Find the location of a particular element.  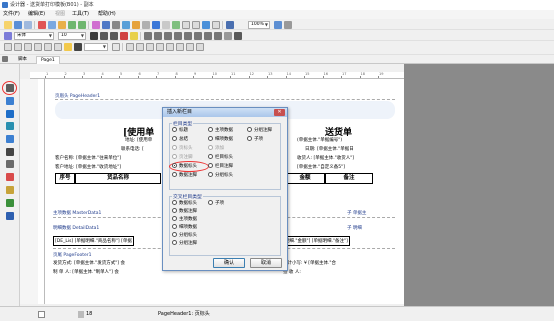

undo-icon is located at coordinates (72, 24).